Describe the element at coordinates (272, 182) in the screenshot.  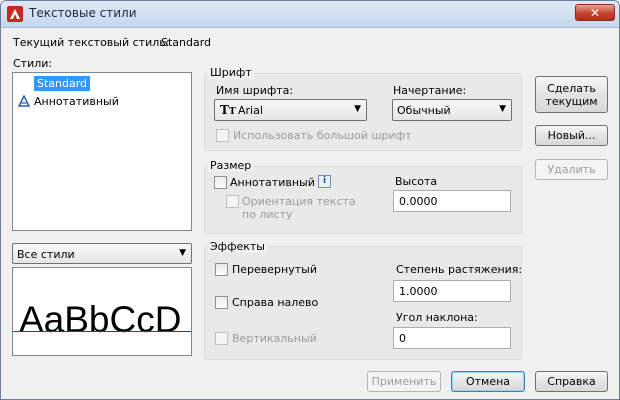
I see `annotative-label: Аннотативный` at that location.